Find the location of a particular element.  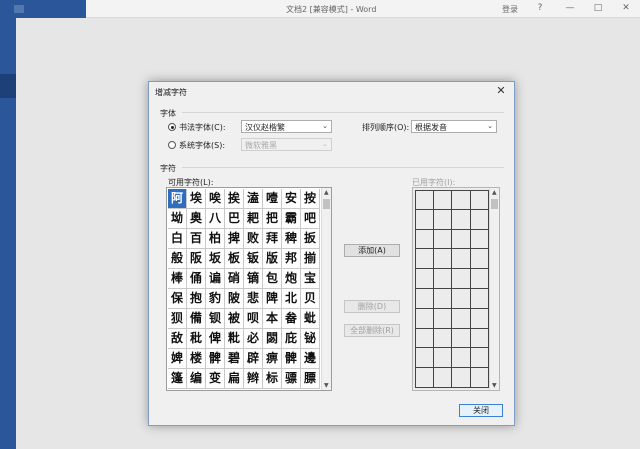

char-cell: 钡 is located at coordinates (215, 319).